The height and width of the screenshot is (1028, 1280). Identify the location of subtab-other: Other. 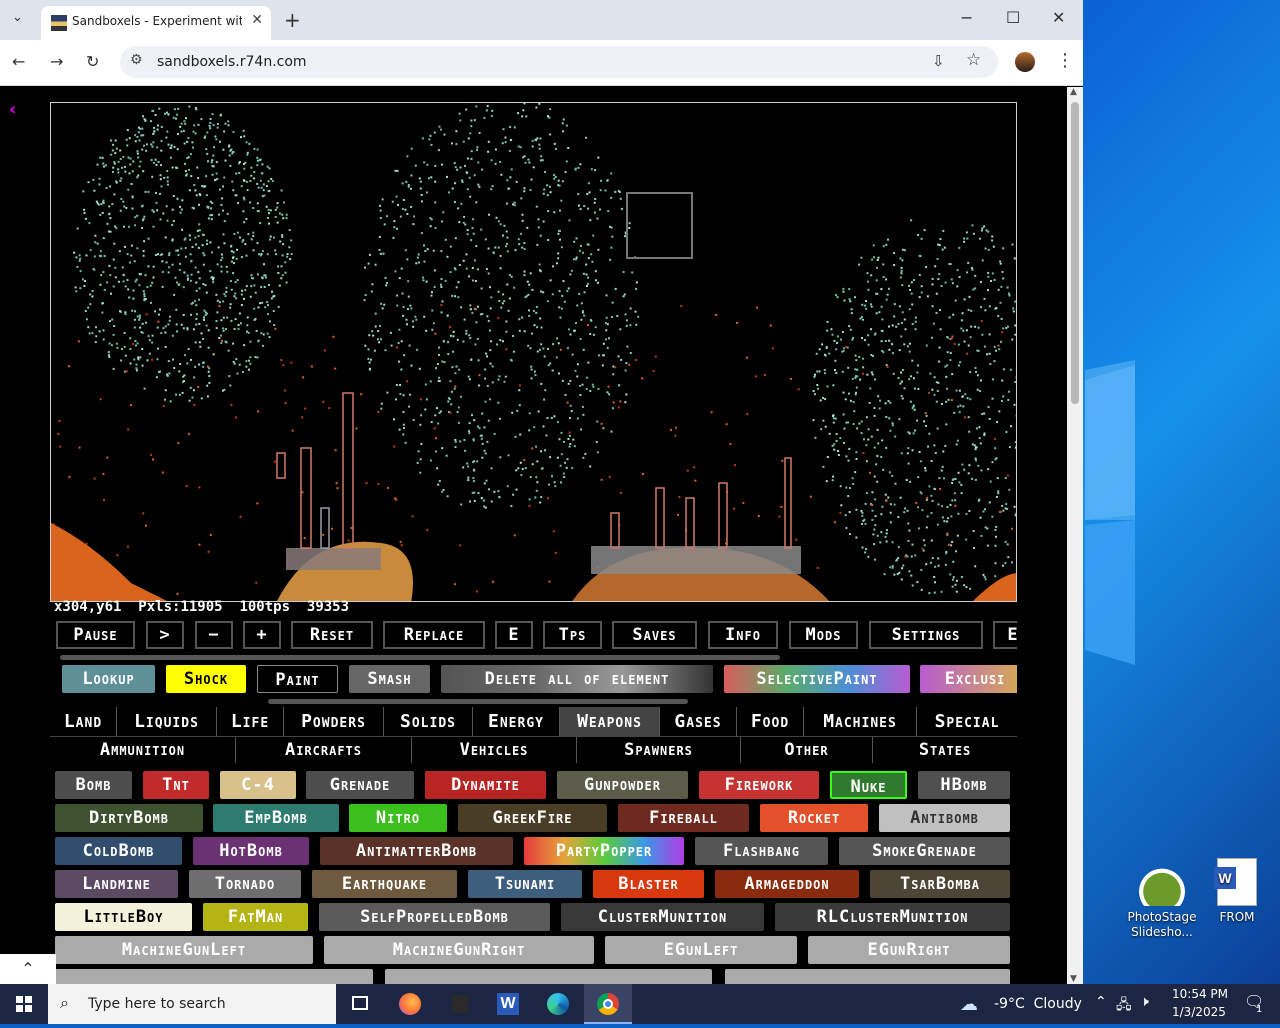
(807, 750).